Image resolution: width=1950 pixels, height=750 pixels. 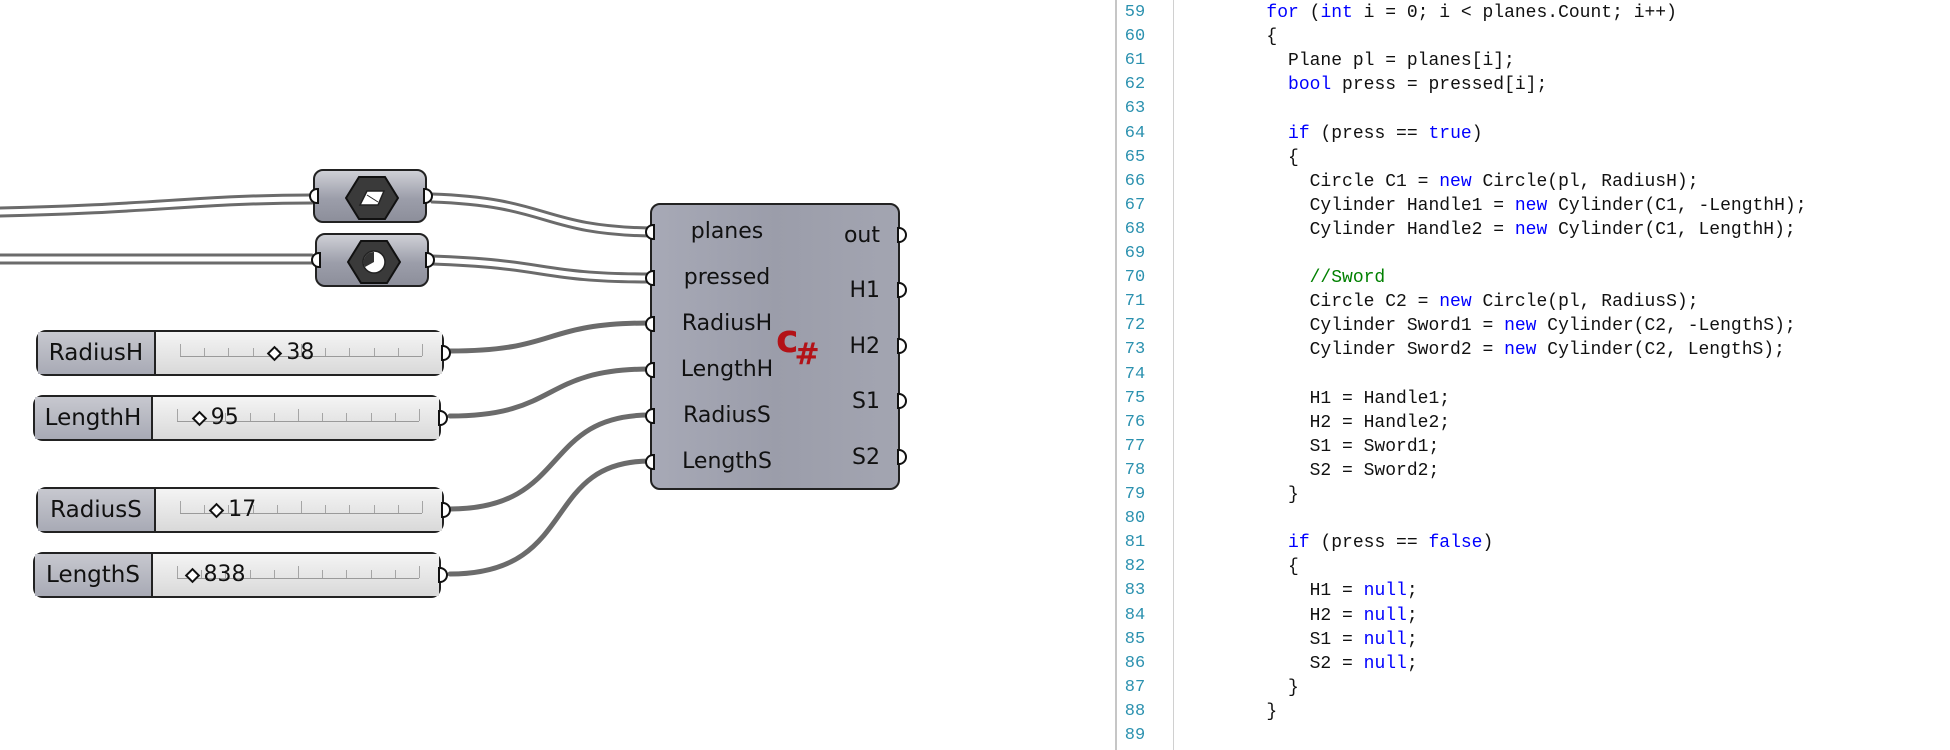 I want to click on line-number: 70, so click(x=1135, y=278).